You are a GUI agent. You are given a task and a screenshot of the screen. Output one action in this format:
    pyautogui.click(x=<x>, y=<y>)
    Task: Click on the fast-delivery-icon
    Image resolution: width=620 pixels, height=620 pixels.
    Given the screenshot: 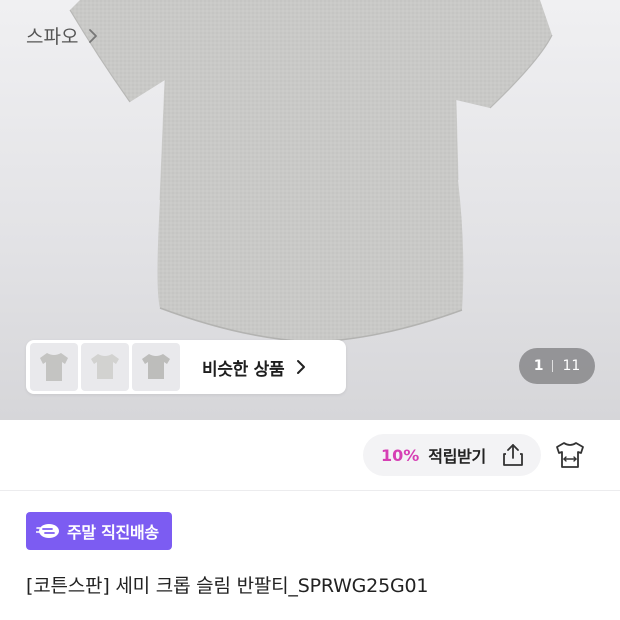 What is the action you would take?
    pyautogui.click(x=48, y=531)
    